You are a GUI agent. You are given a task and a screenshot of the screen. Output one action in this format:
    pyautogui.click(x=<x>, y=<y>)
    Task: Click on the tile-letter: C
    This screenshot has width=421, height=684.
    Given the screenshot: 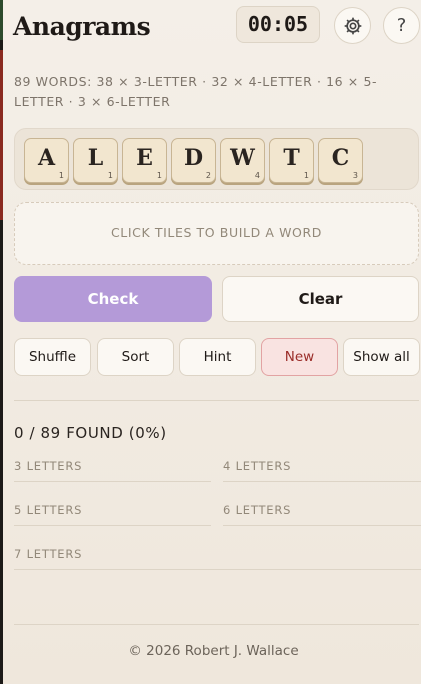 What is the action you would take?
    pyautogui.click(x=340, y=158)
    